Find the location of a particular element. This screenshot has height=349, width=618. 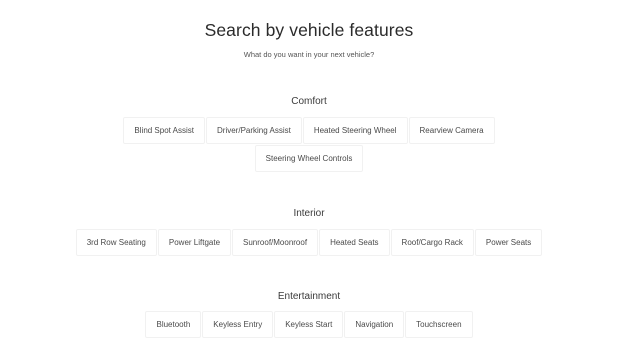

feature-chip-rearview-camera: Rearview Camera is located at coordinates (451, 130).